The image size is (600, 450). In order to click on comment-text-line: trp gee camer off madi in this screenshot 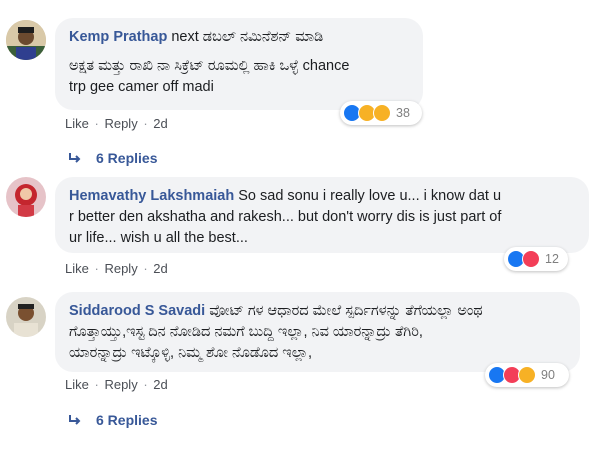, I will do `click(141, 87)`.